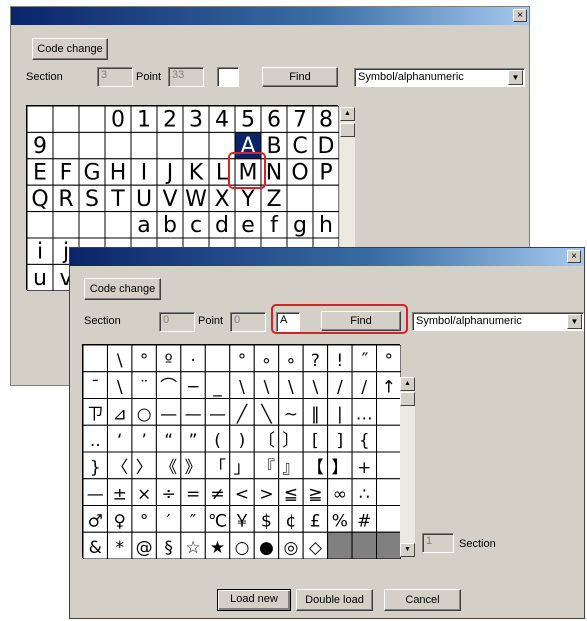  What do you see at coordinates (291, 495) in the screenshot?
I see `grid-char: ≦` at bounding box center [291, 495].